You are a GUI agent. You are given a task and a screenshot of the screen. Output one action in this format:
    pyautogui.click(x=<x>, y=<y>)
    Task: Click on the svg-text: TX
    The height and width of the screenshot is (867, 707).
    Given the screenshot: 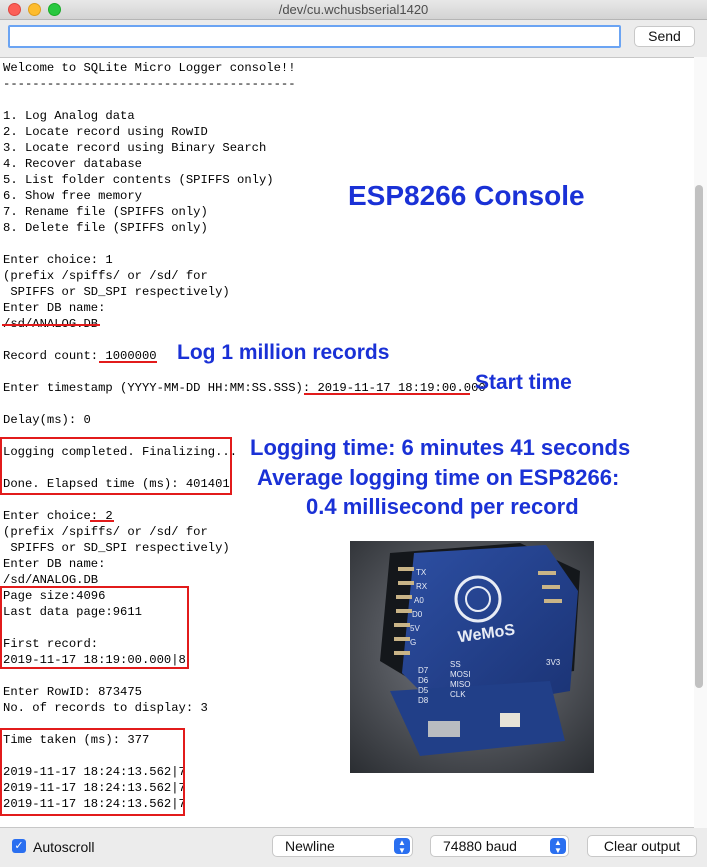 What is the action you would take?
    pyautogui.click(x=421, y=572)
    